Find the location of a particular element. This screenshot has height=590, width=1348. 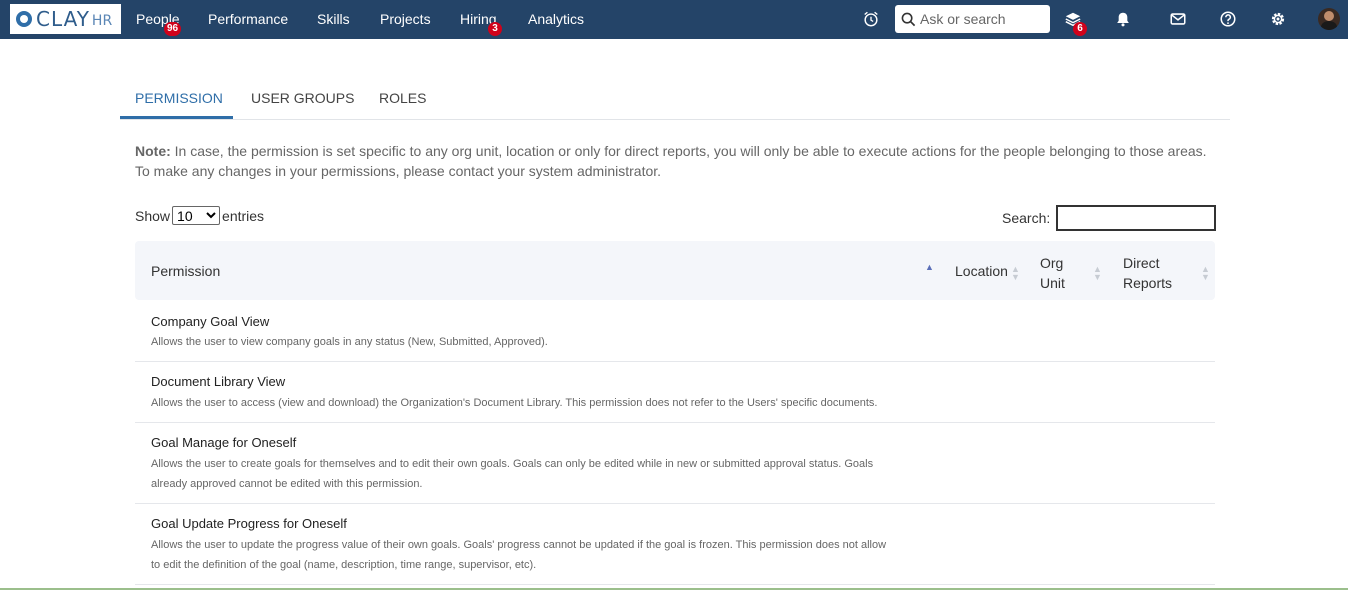

direct-reports-line-2: Reports is located at coordinates (1148, 283).